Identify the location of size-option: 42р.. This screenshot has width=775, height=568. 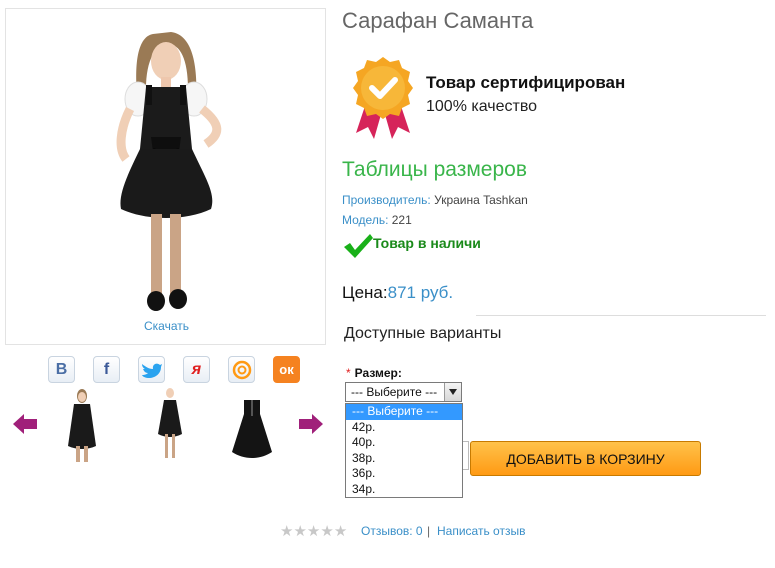
(404, 428).